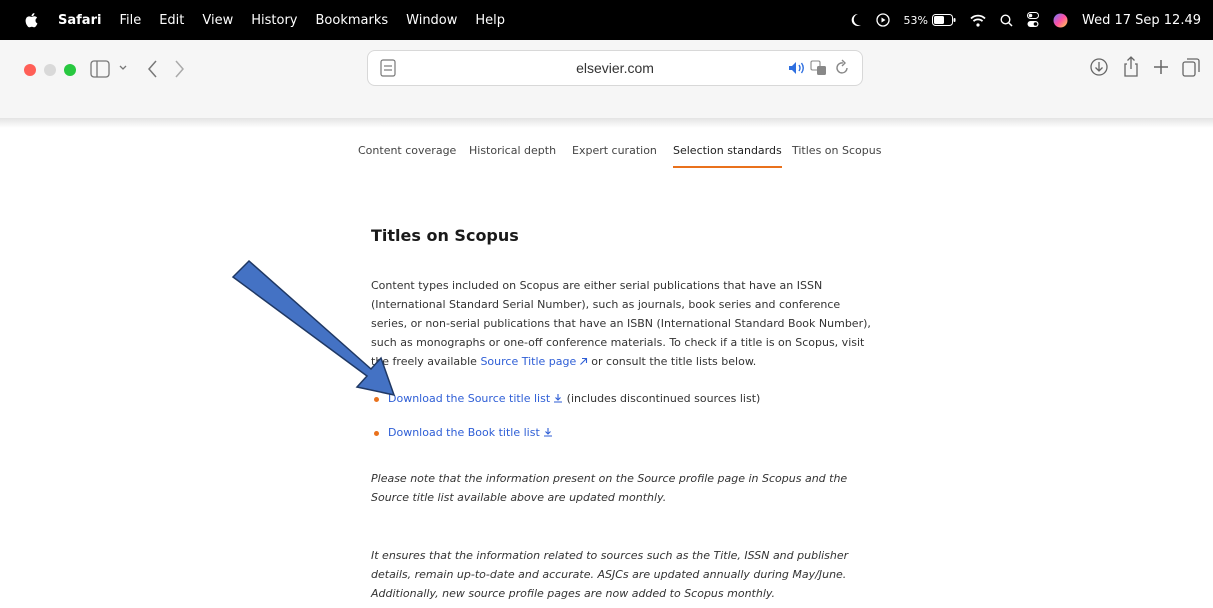  What do you see at coordinates (100, 69) in the screenshot?
I see `sidebar-toggle-icon` at bounding box center [100, 69].